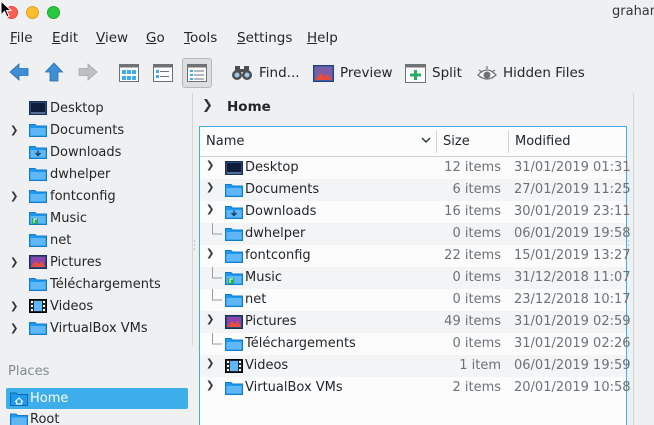  What do you see at coordinates (415, 322) in the screenshot?
I see `file-row: ❯ Pictures 49 items 31/01/2019 02:59` at bounding box center [415, 322].